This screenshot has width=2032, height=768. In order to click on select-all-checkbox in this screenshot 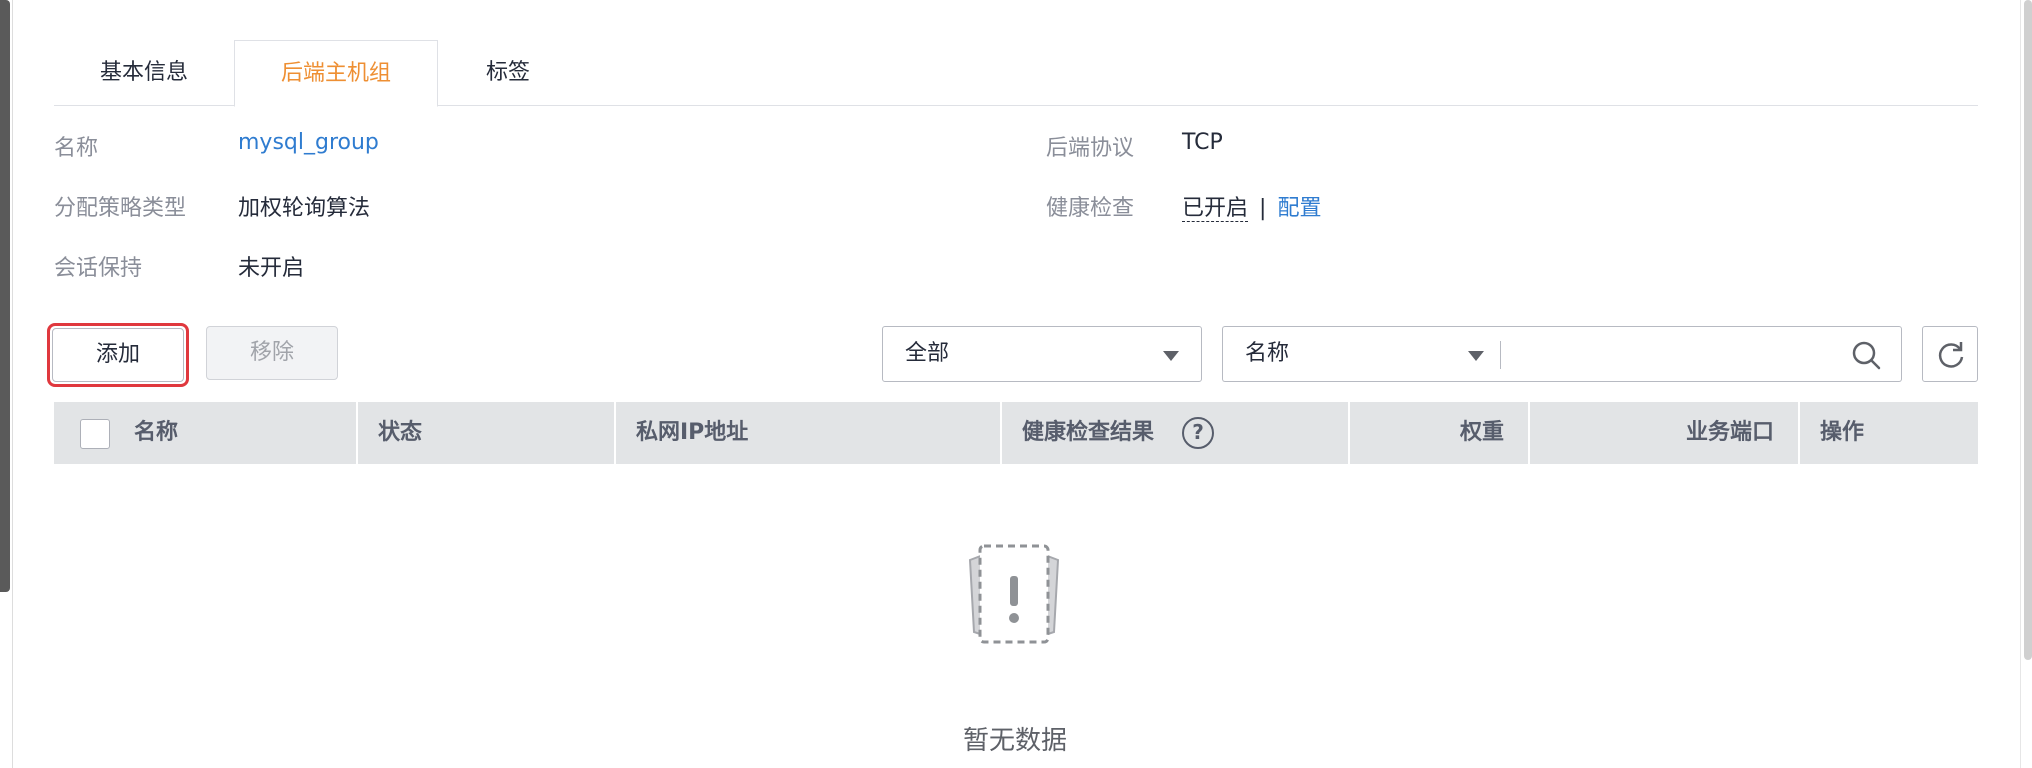, I will do `click(95, 434)`.